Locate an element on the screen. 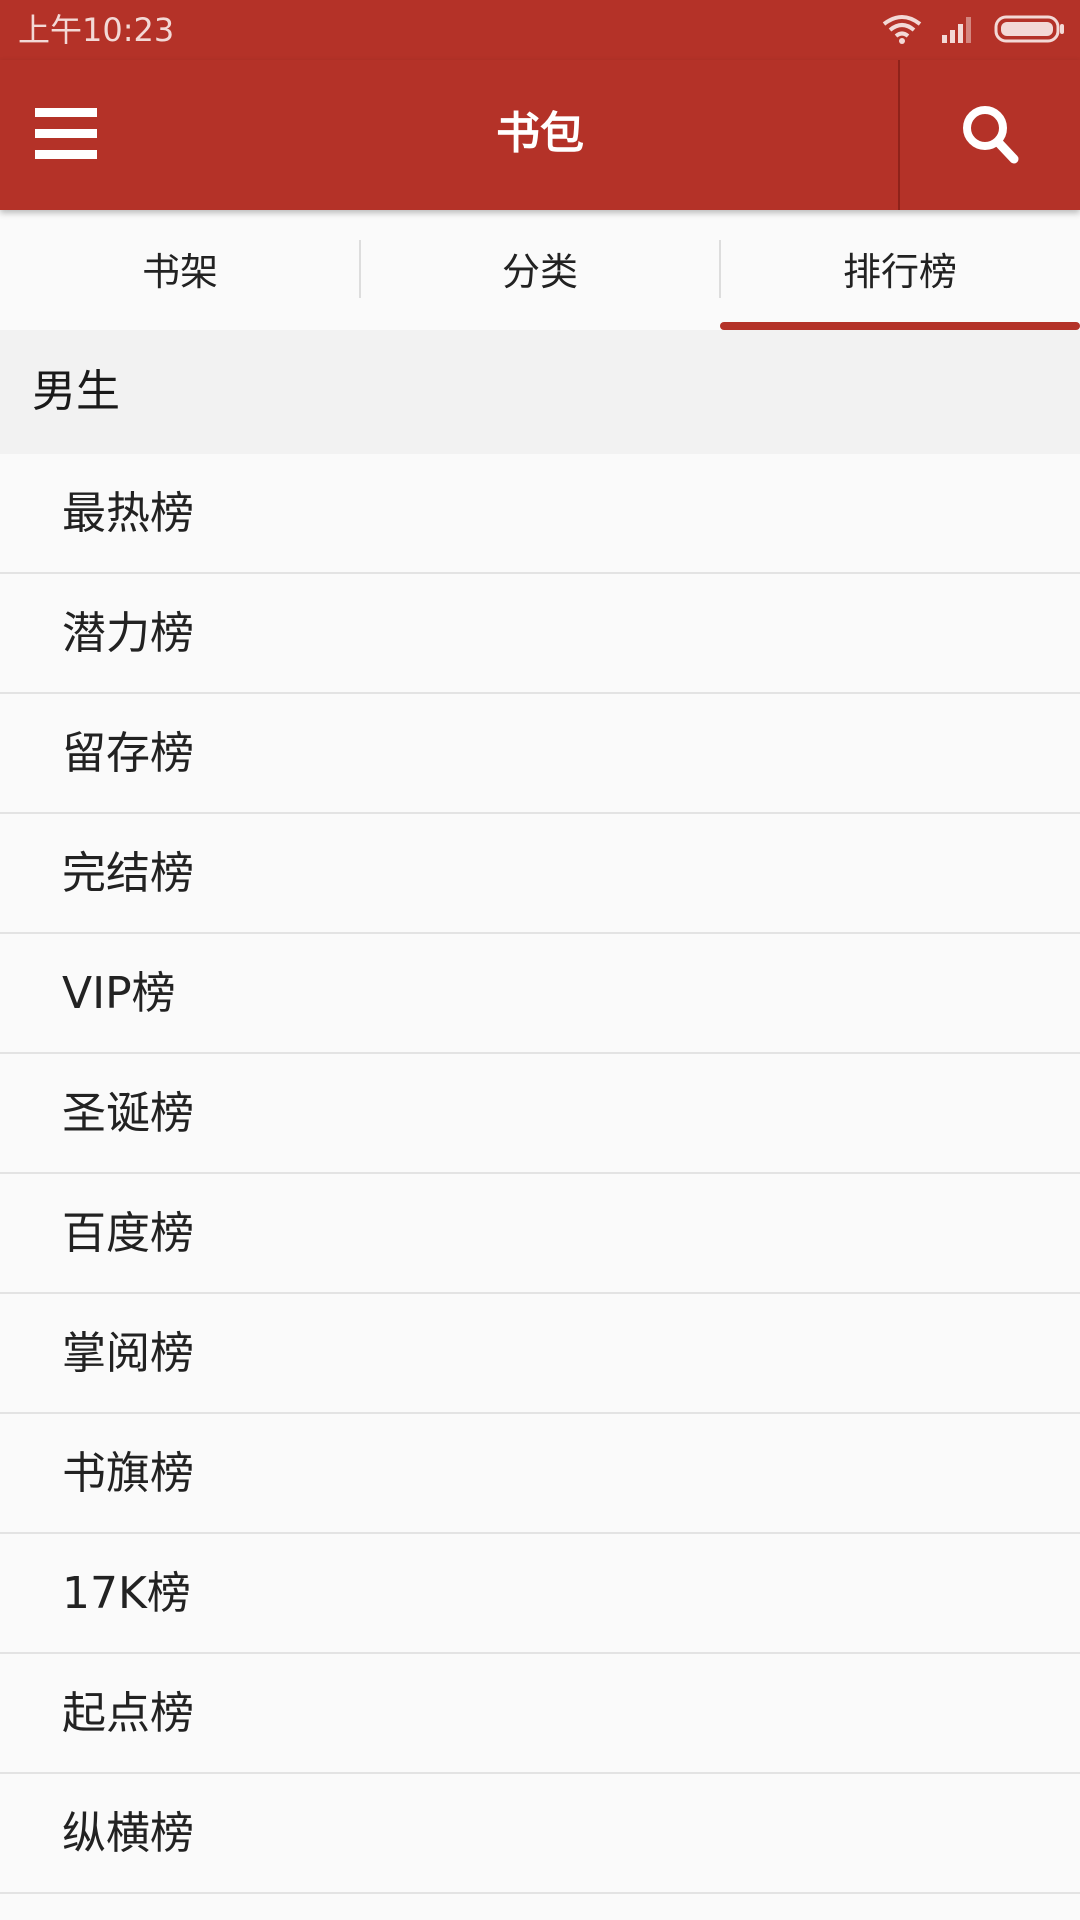 The width and height of the screenshot is (1080, 1920). tab-bookshelf: 书架 is located at coordinates (180, 270).